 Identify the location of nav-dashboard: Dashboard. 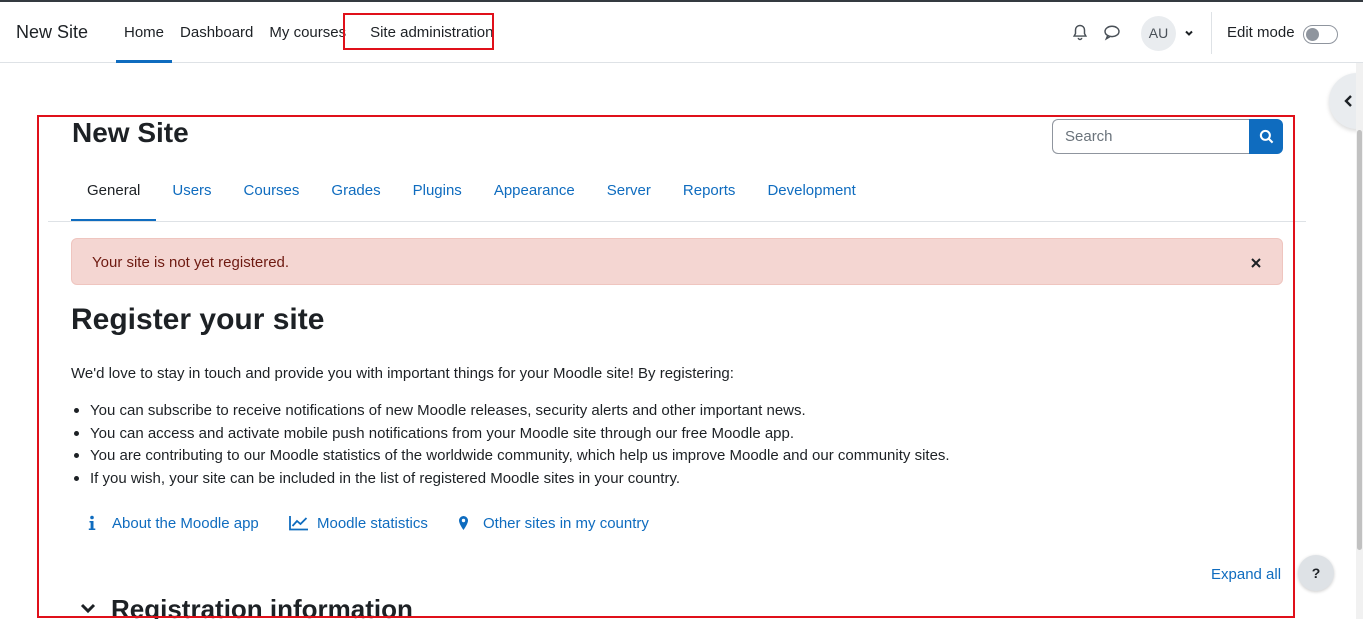
(216, 32).